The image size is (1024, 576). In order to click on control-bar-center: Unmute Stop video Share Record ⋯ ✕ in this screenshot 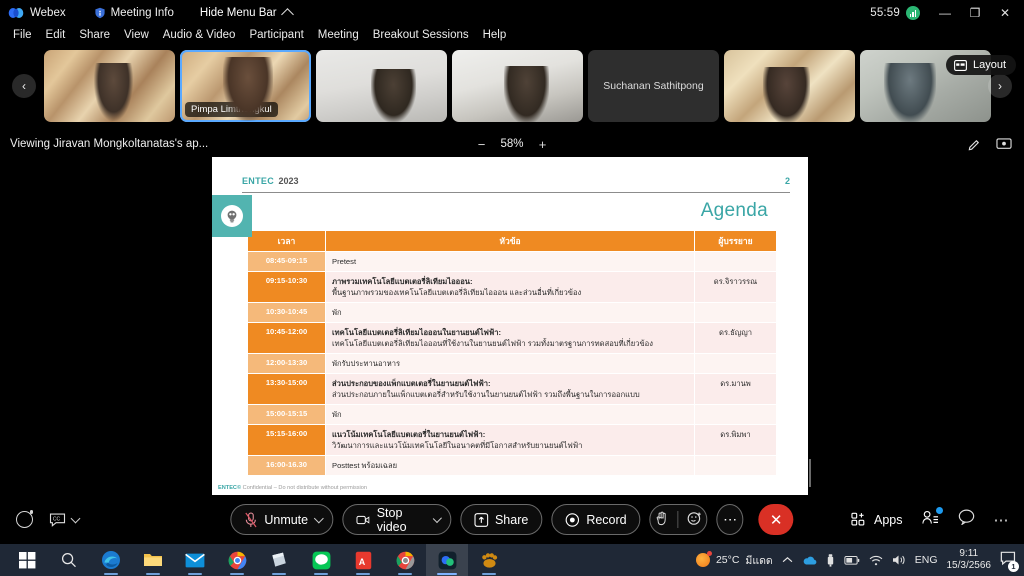, I will do `click(512, 519)`.